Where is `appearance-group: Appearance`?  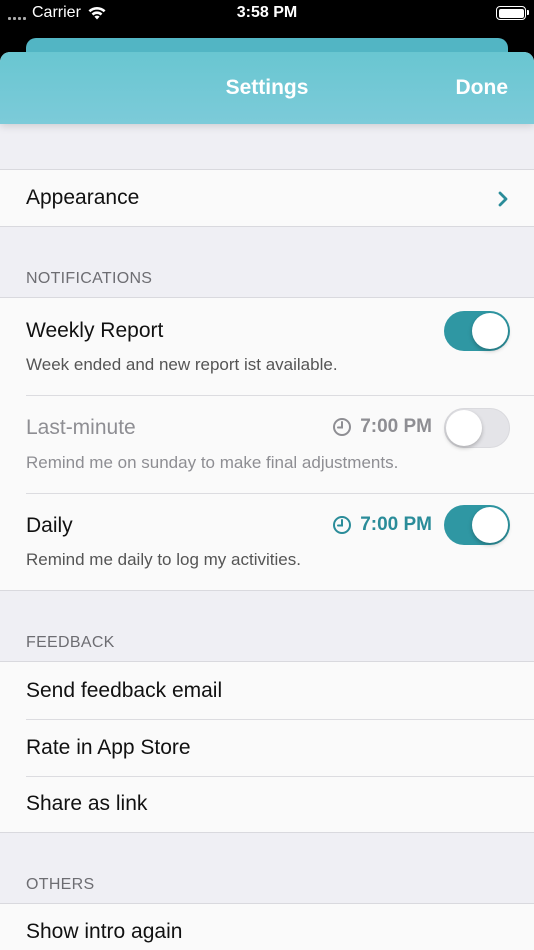
appearance-group: Appearance is located at coordinates (267, 198).